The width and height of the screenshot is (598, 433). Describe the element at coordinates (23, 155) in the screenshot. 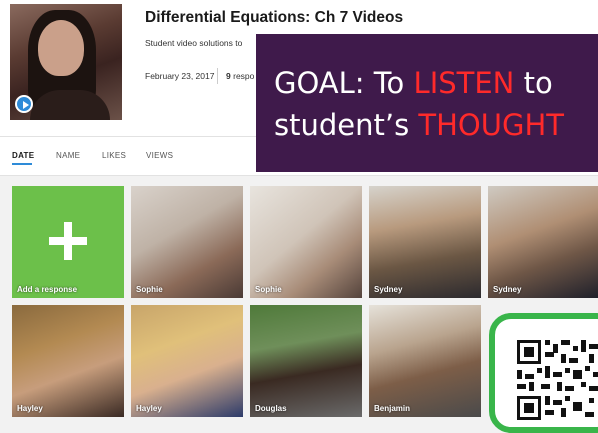

I see `sort-tab-date: DATE` at that location.